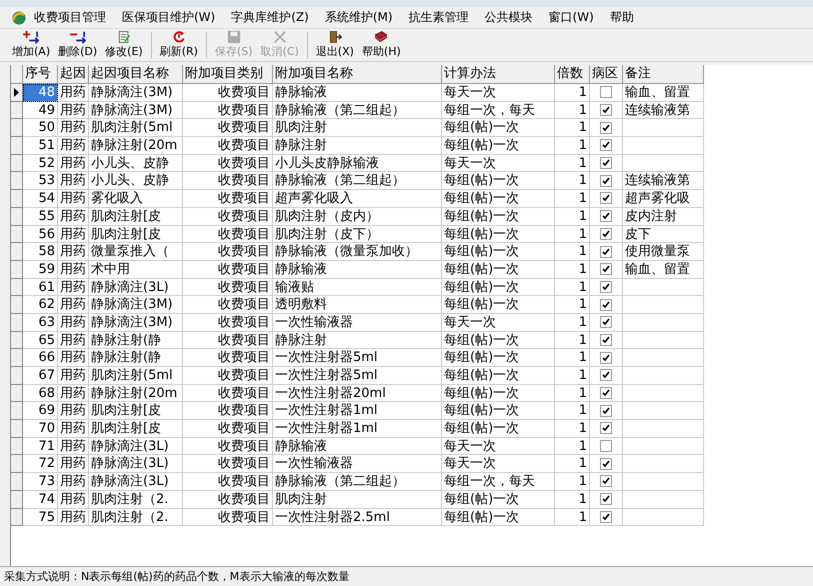 This screenshot has height=586, width=813. Describe the element at coordinates (136, 358) in the screenshot. I see `table-cell: 静脉注射(静` at that location.